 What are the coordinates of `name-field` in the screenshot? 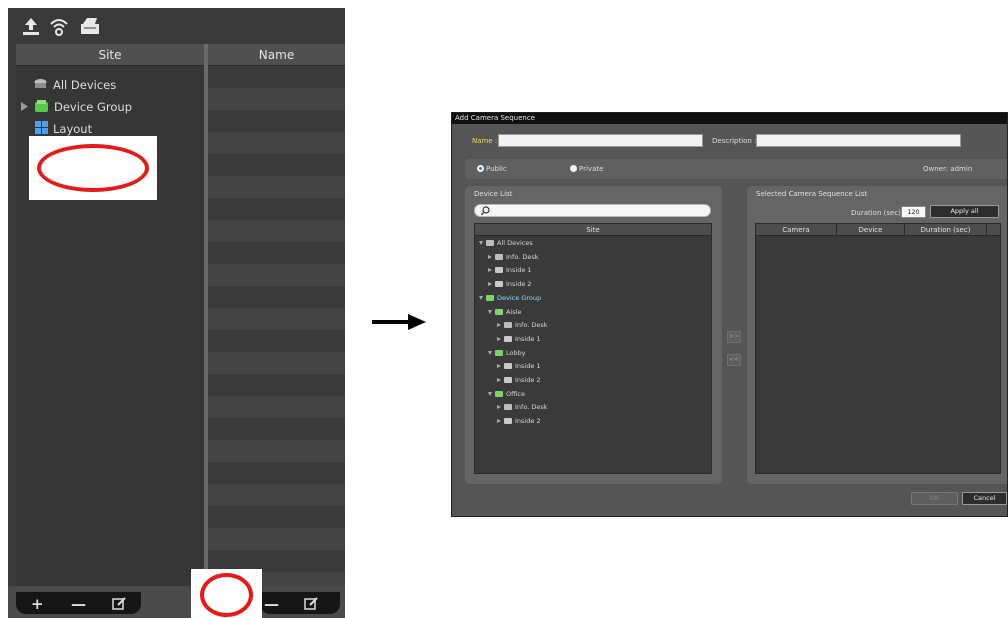 It's located at (600, 140).